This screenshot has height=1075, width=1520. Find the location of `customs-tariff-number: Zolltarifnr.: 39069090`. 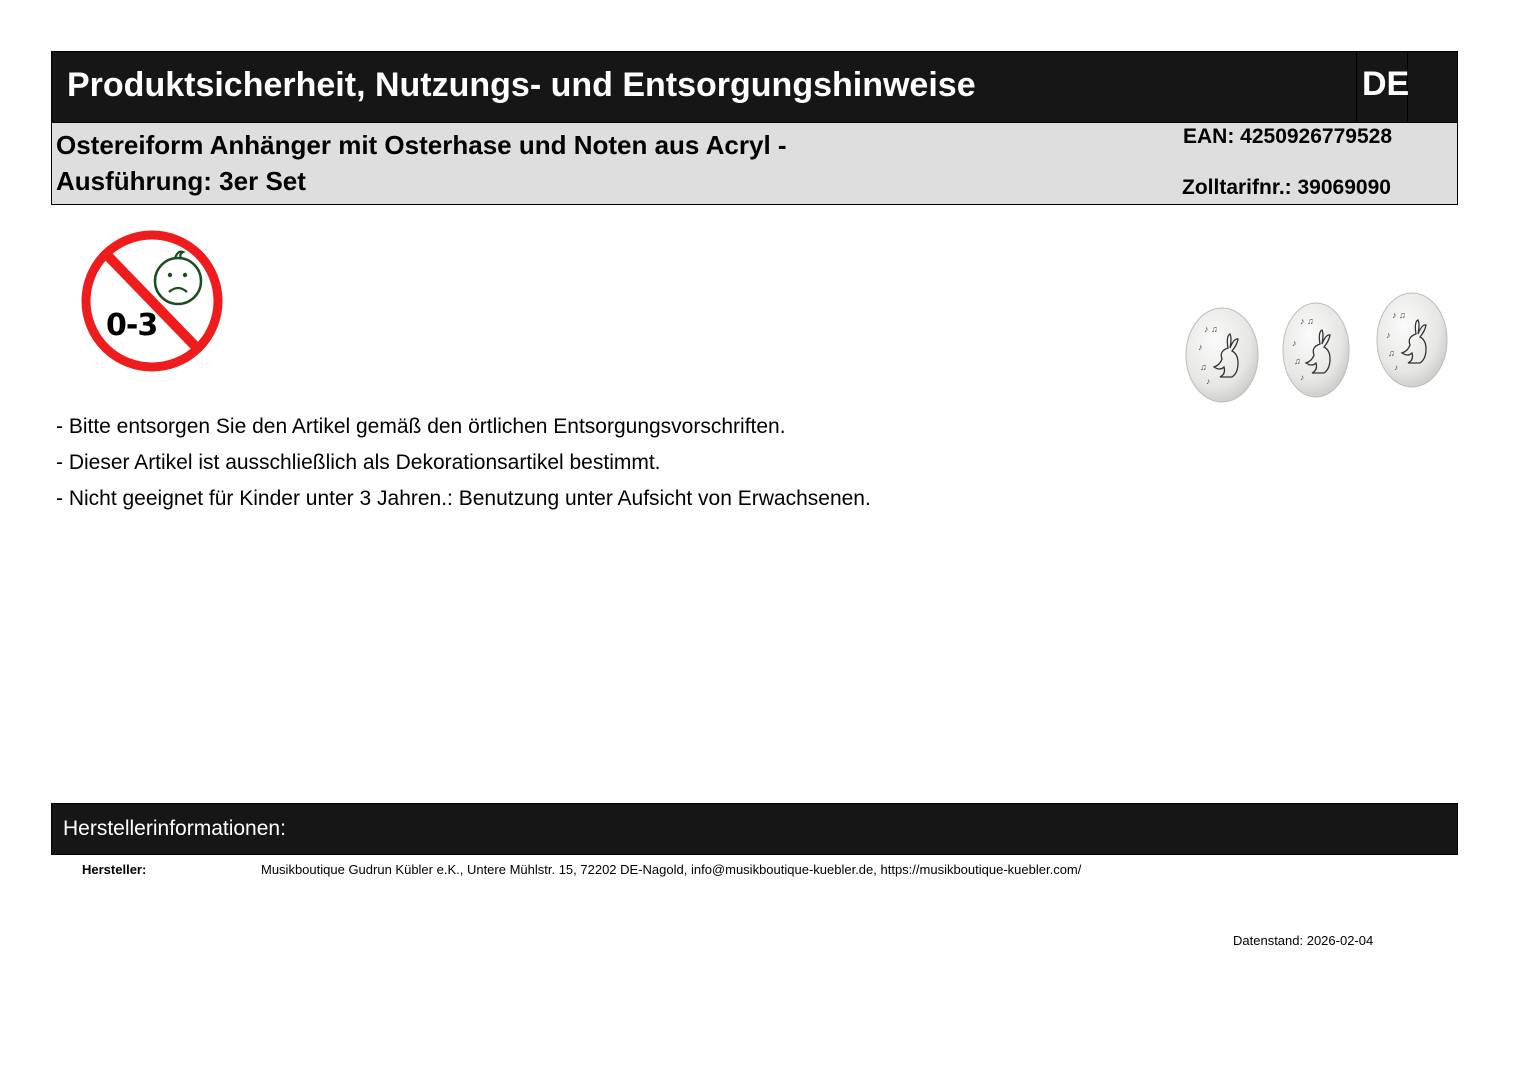

customs-tariff-number: Zolltarifnr.: 39069090 is located at coordinates (1286, 187).